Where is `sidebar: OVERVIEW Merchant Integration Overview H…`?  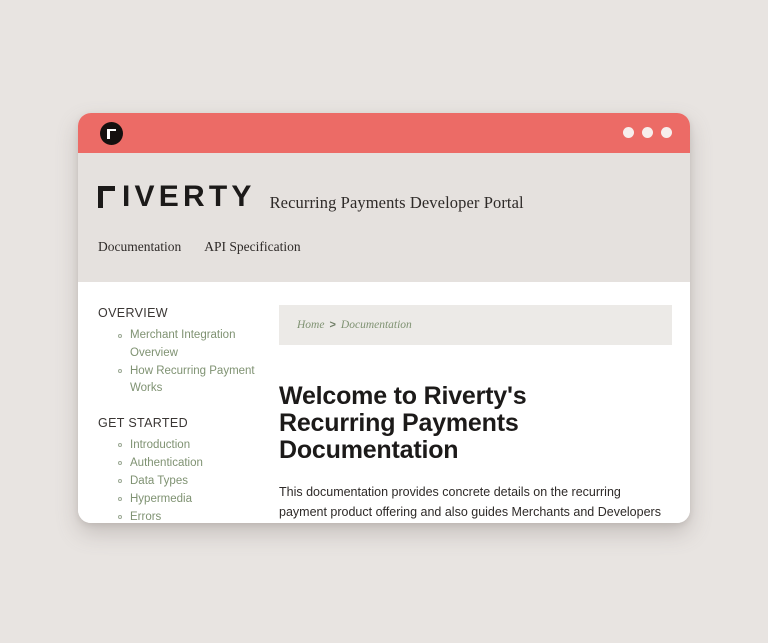
sidebar: OVERVIEW Merchant Integration Overview H… is located at coordinates (174, 402).